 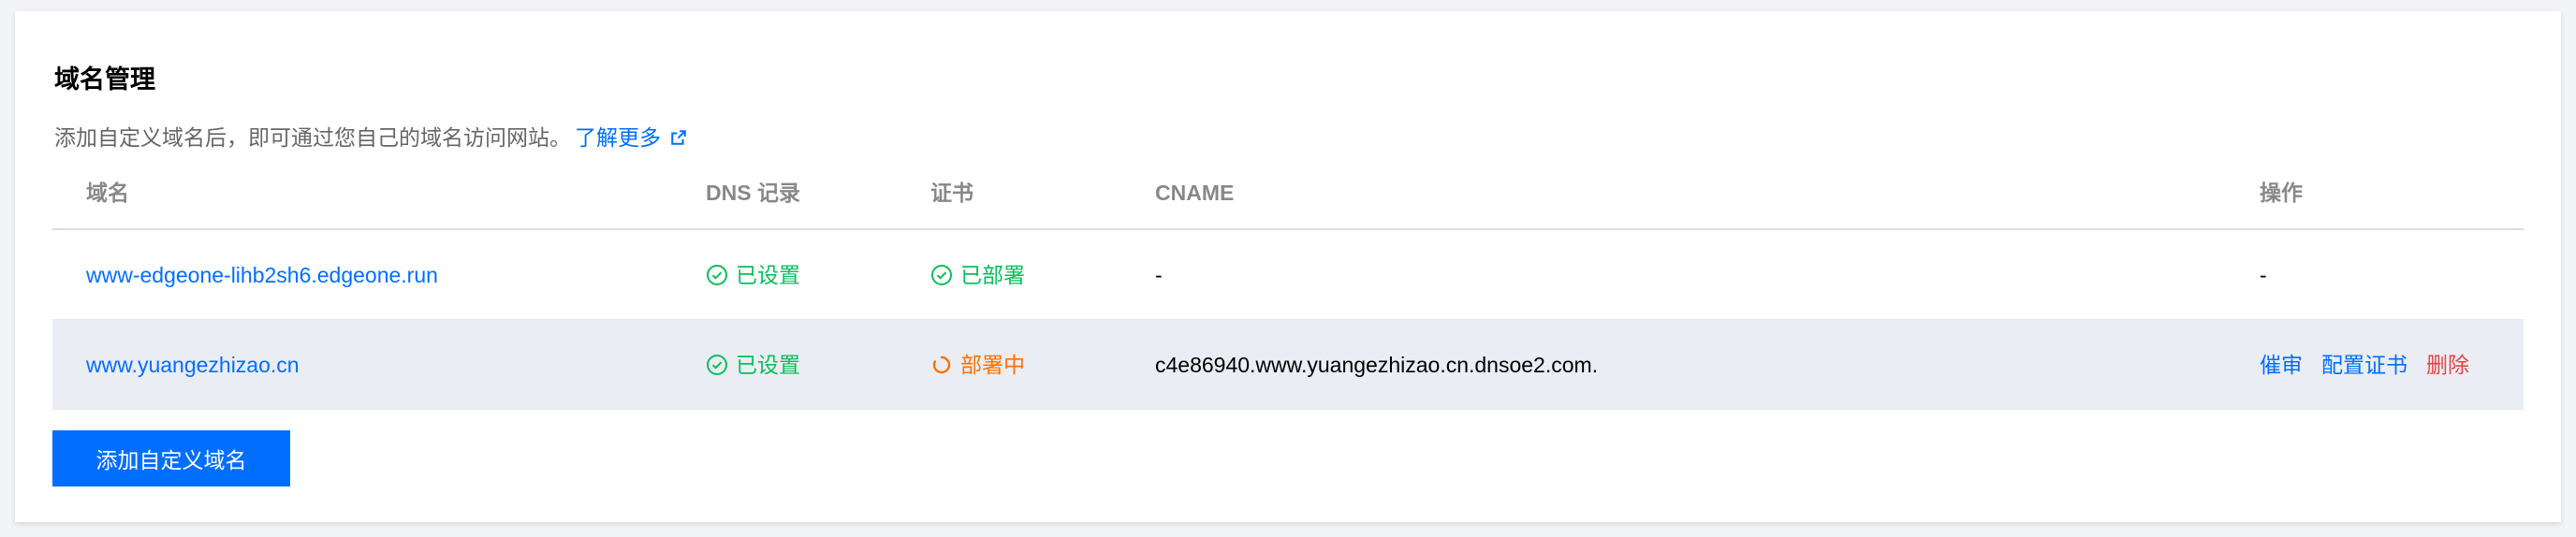 I want to click on delete-button: 删除, so click(x=2448, y=365).